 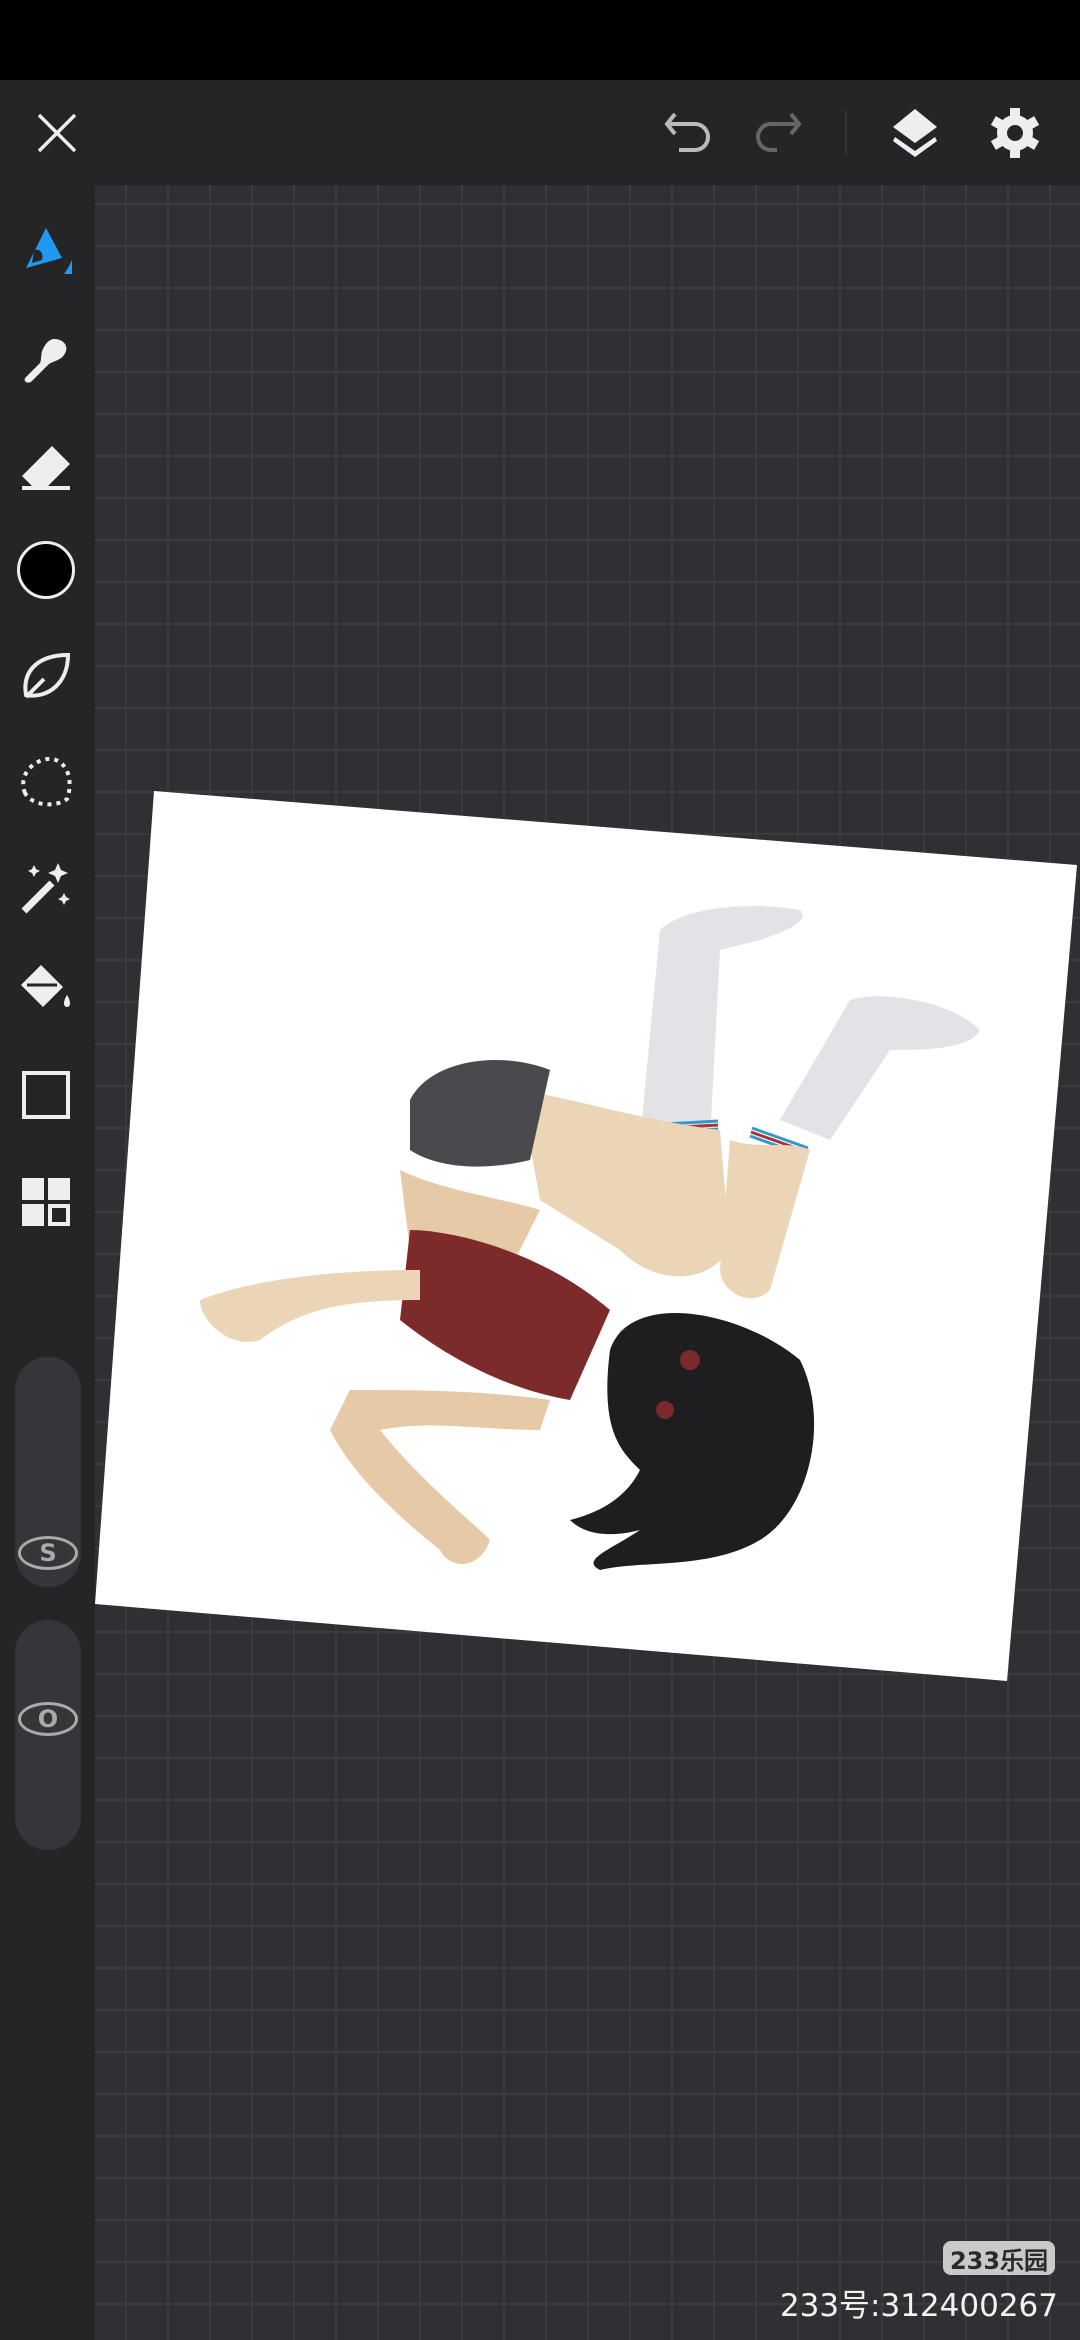 I want to click on layers-button, so click(x=915, y=133).